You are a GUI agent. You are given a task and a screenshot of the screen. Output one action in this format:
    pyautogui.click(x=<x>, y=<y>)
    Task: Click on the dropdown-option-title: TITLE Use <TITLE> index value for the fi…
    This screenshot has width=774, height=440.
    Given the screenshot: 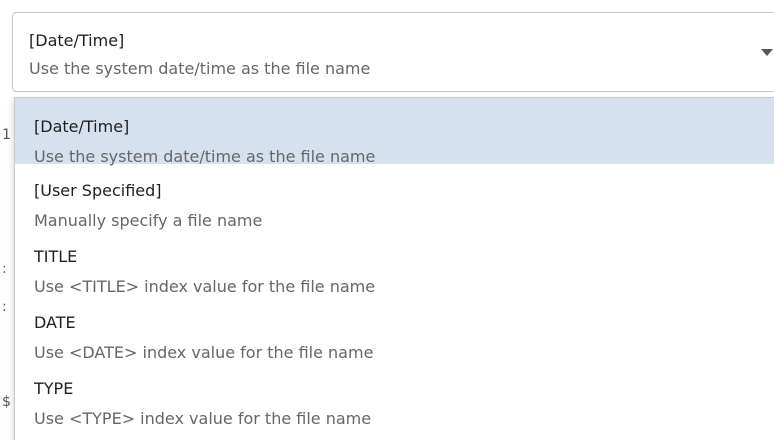 What is the action you would take?
    pyautogui.click(x=394, y=263)
    